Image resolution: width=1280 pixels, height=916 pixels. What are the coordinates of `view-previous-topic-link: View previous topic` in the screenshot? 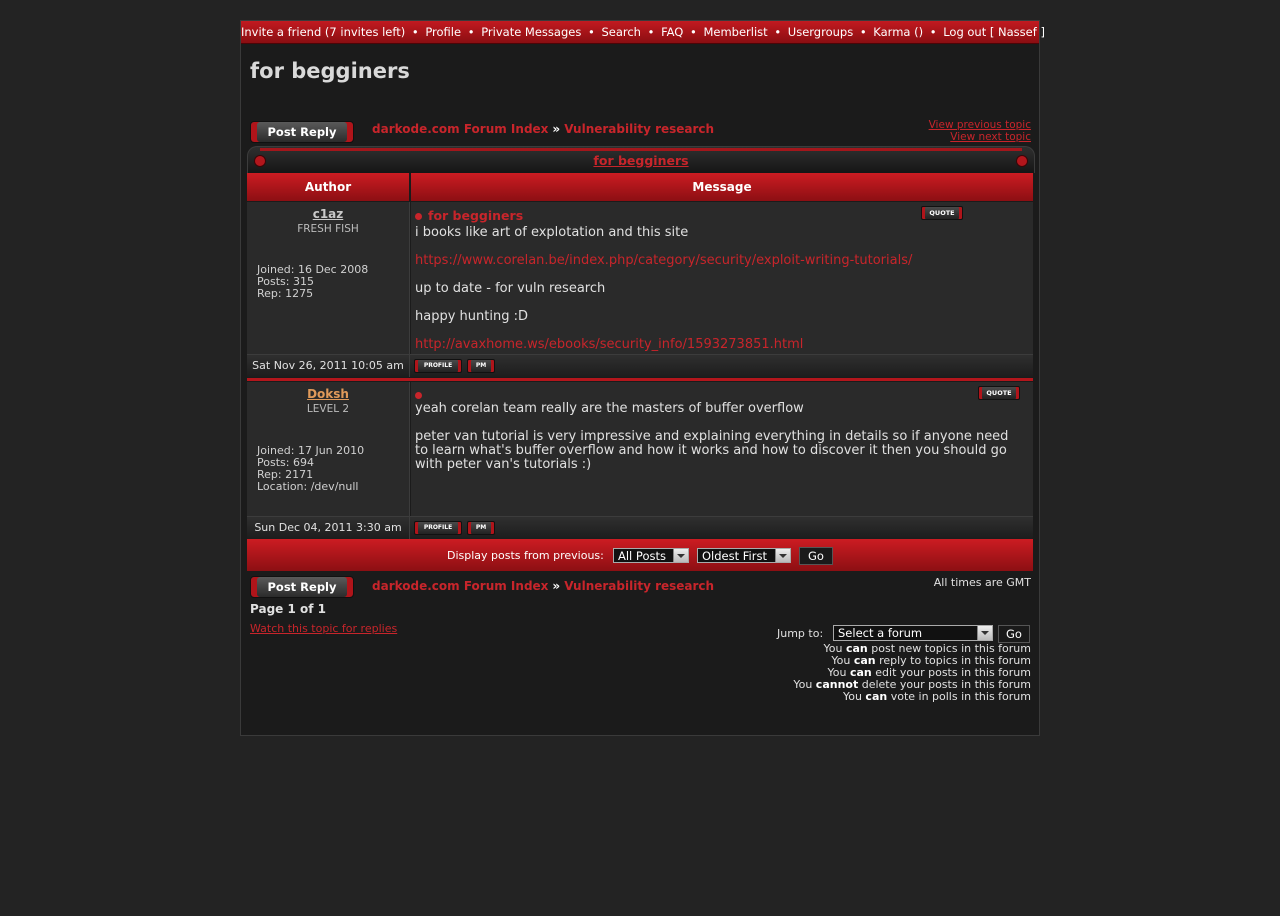 It's located at (980, 125).